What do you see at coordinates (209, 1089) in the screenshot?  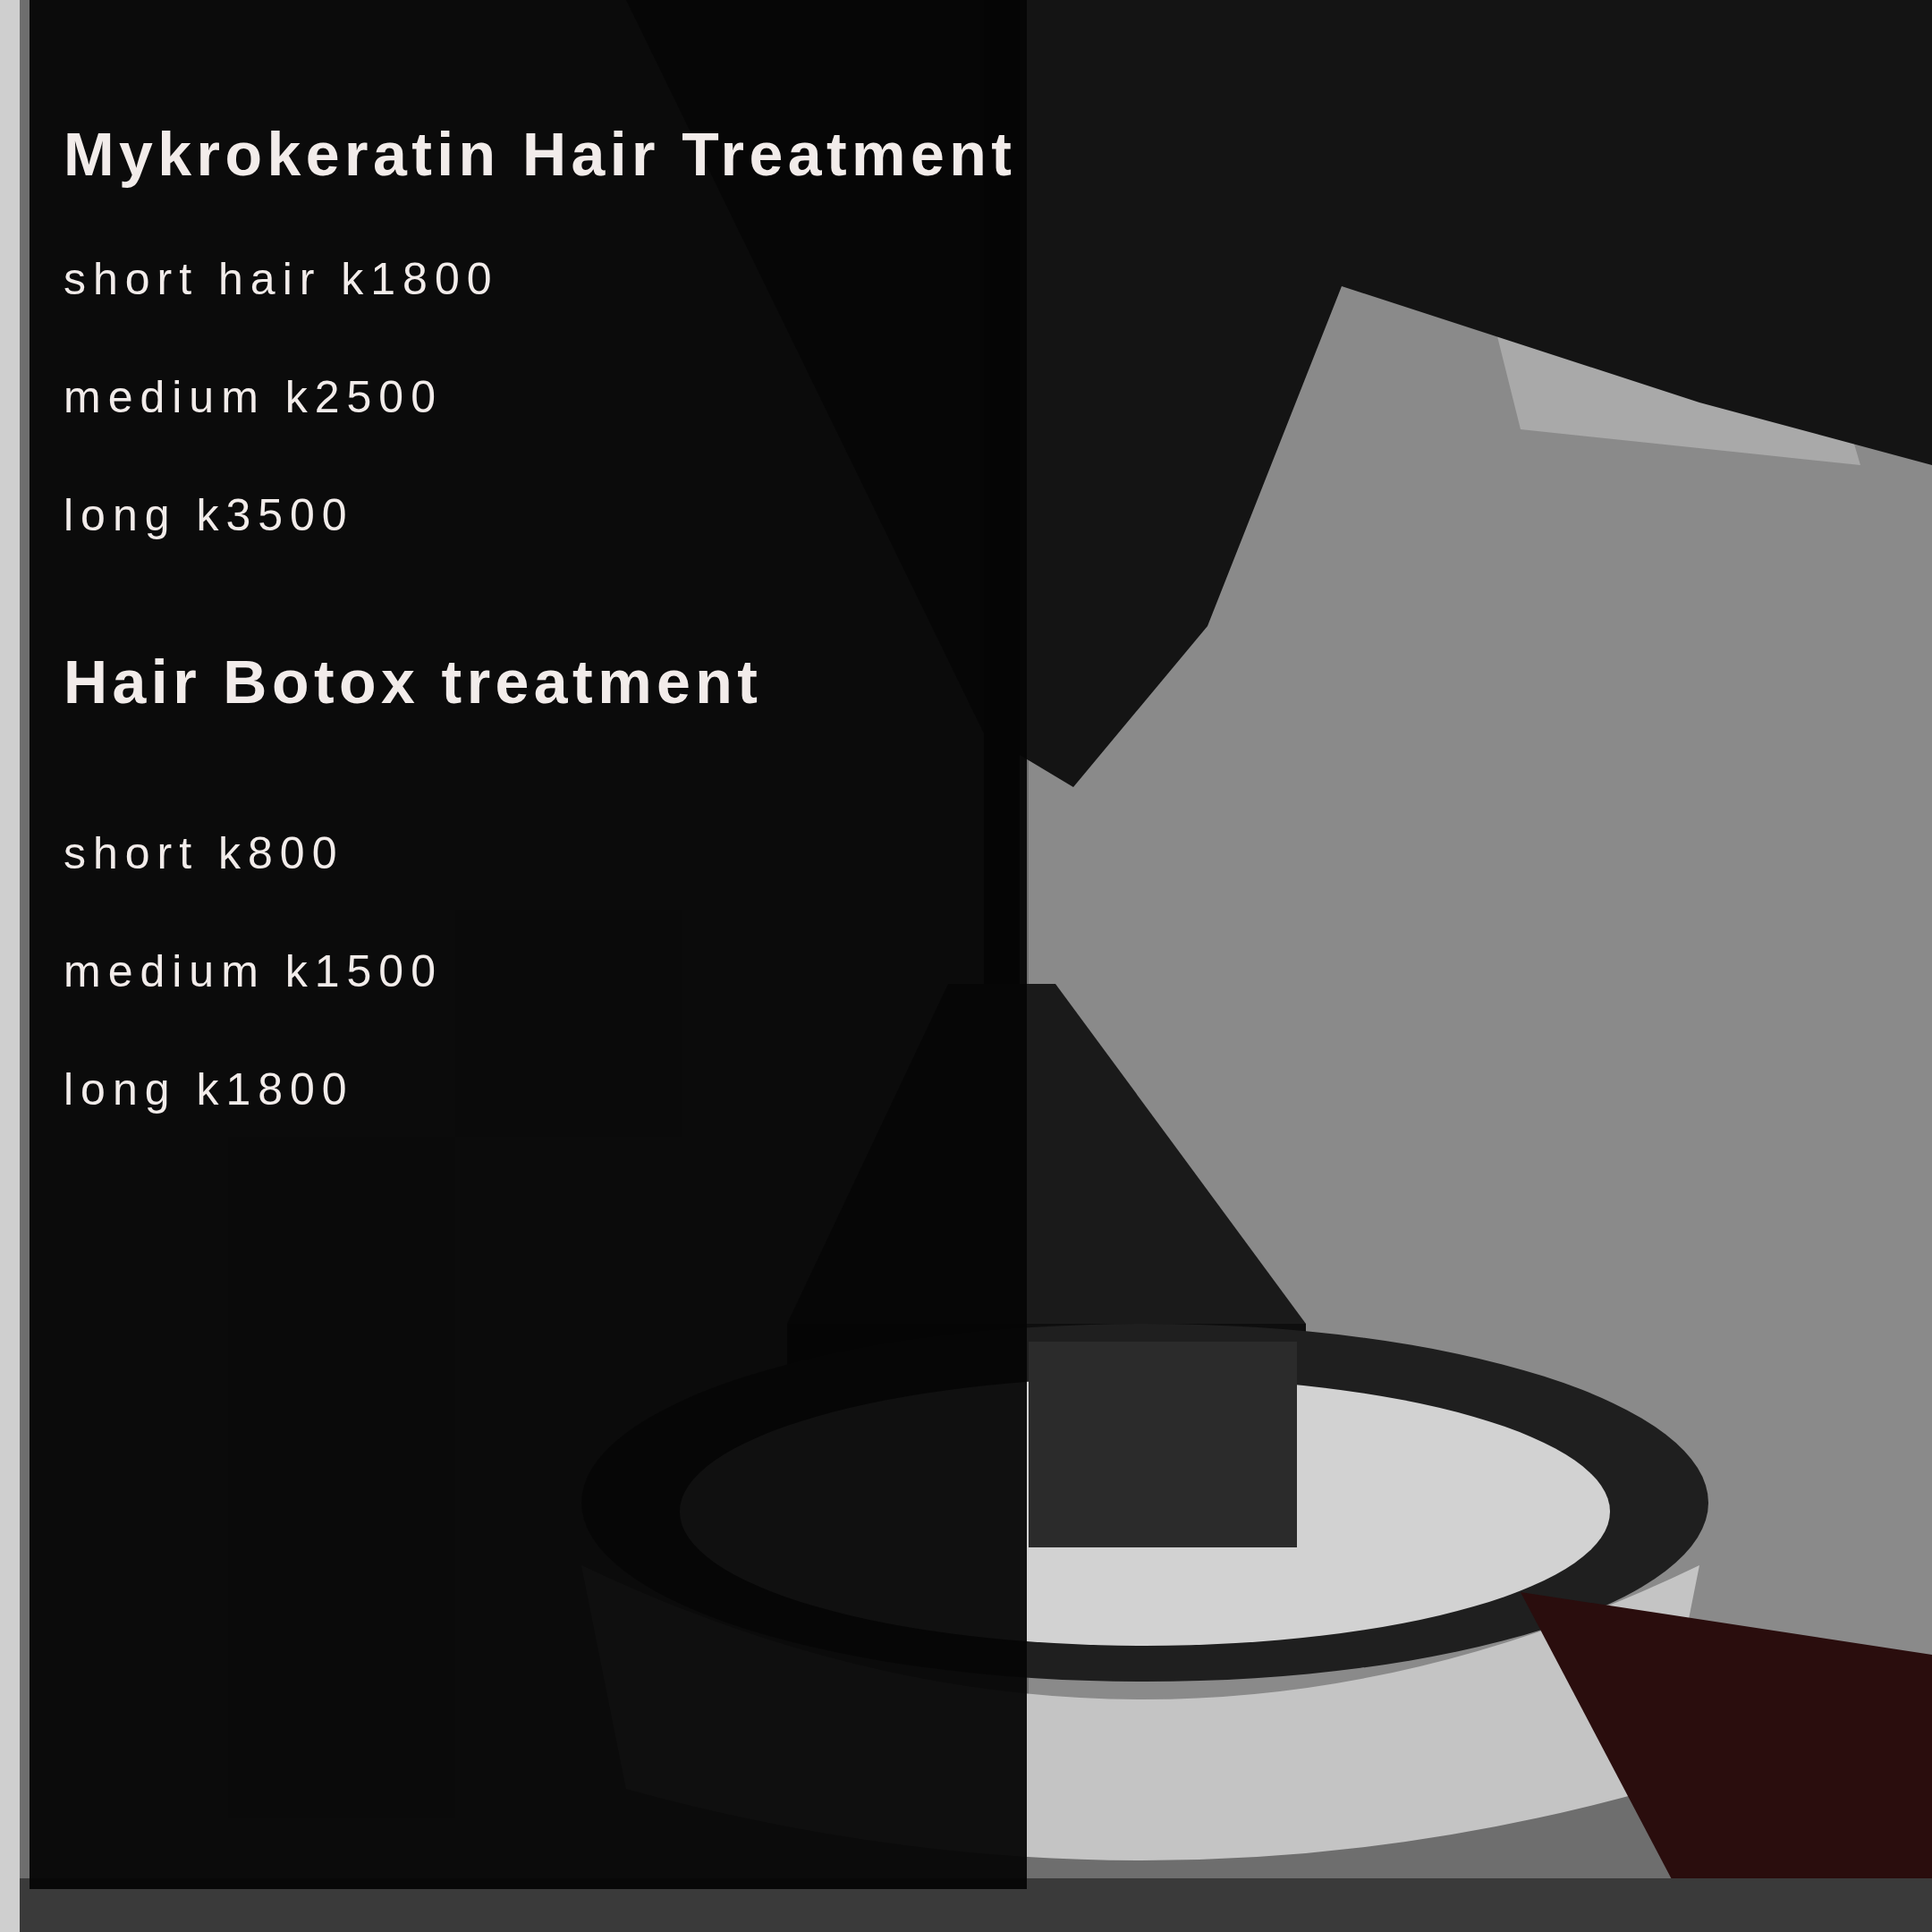 I see `price-item: long k1800` at bounding box center [209, 1089].